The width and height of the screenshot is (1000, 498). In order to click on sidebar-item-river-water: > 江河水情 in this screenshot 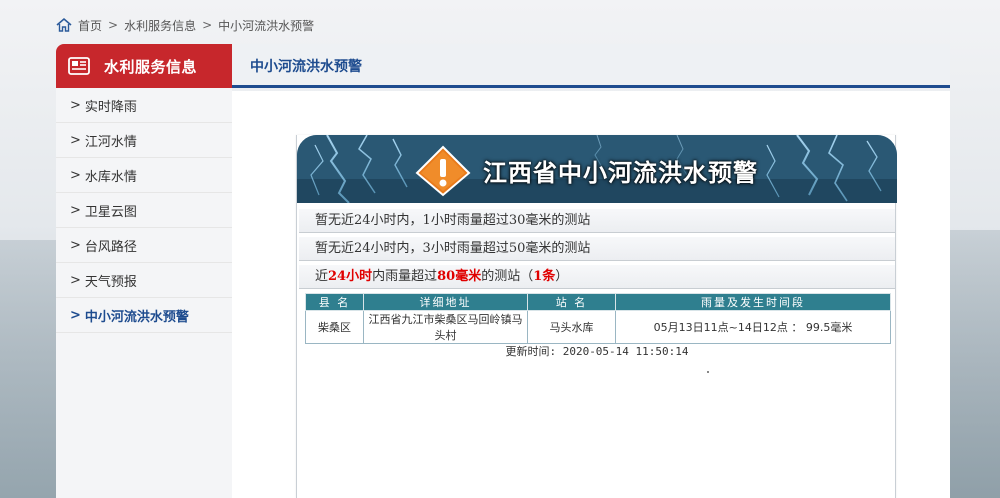, I will do `click(144, 140)`.